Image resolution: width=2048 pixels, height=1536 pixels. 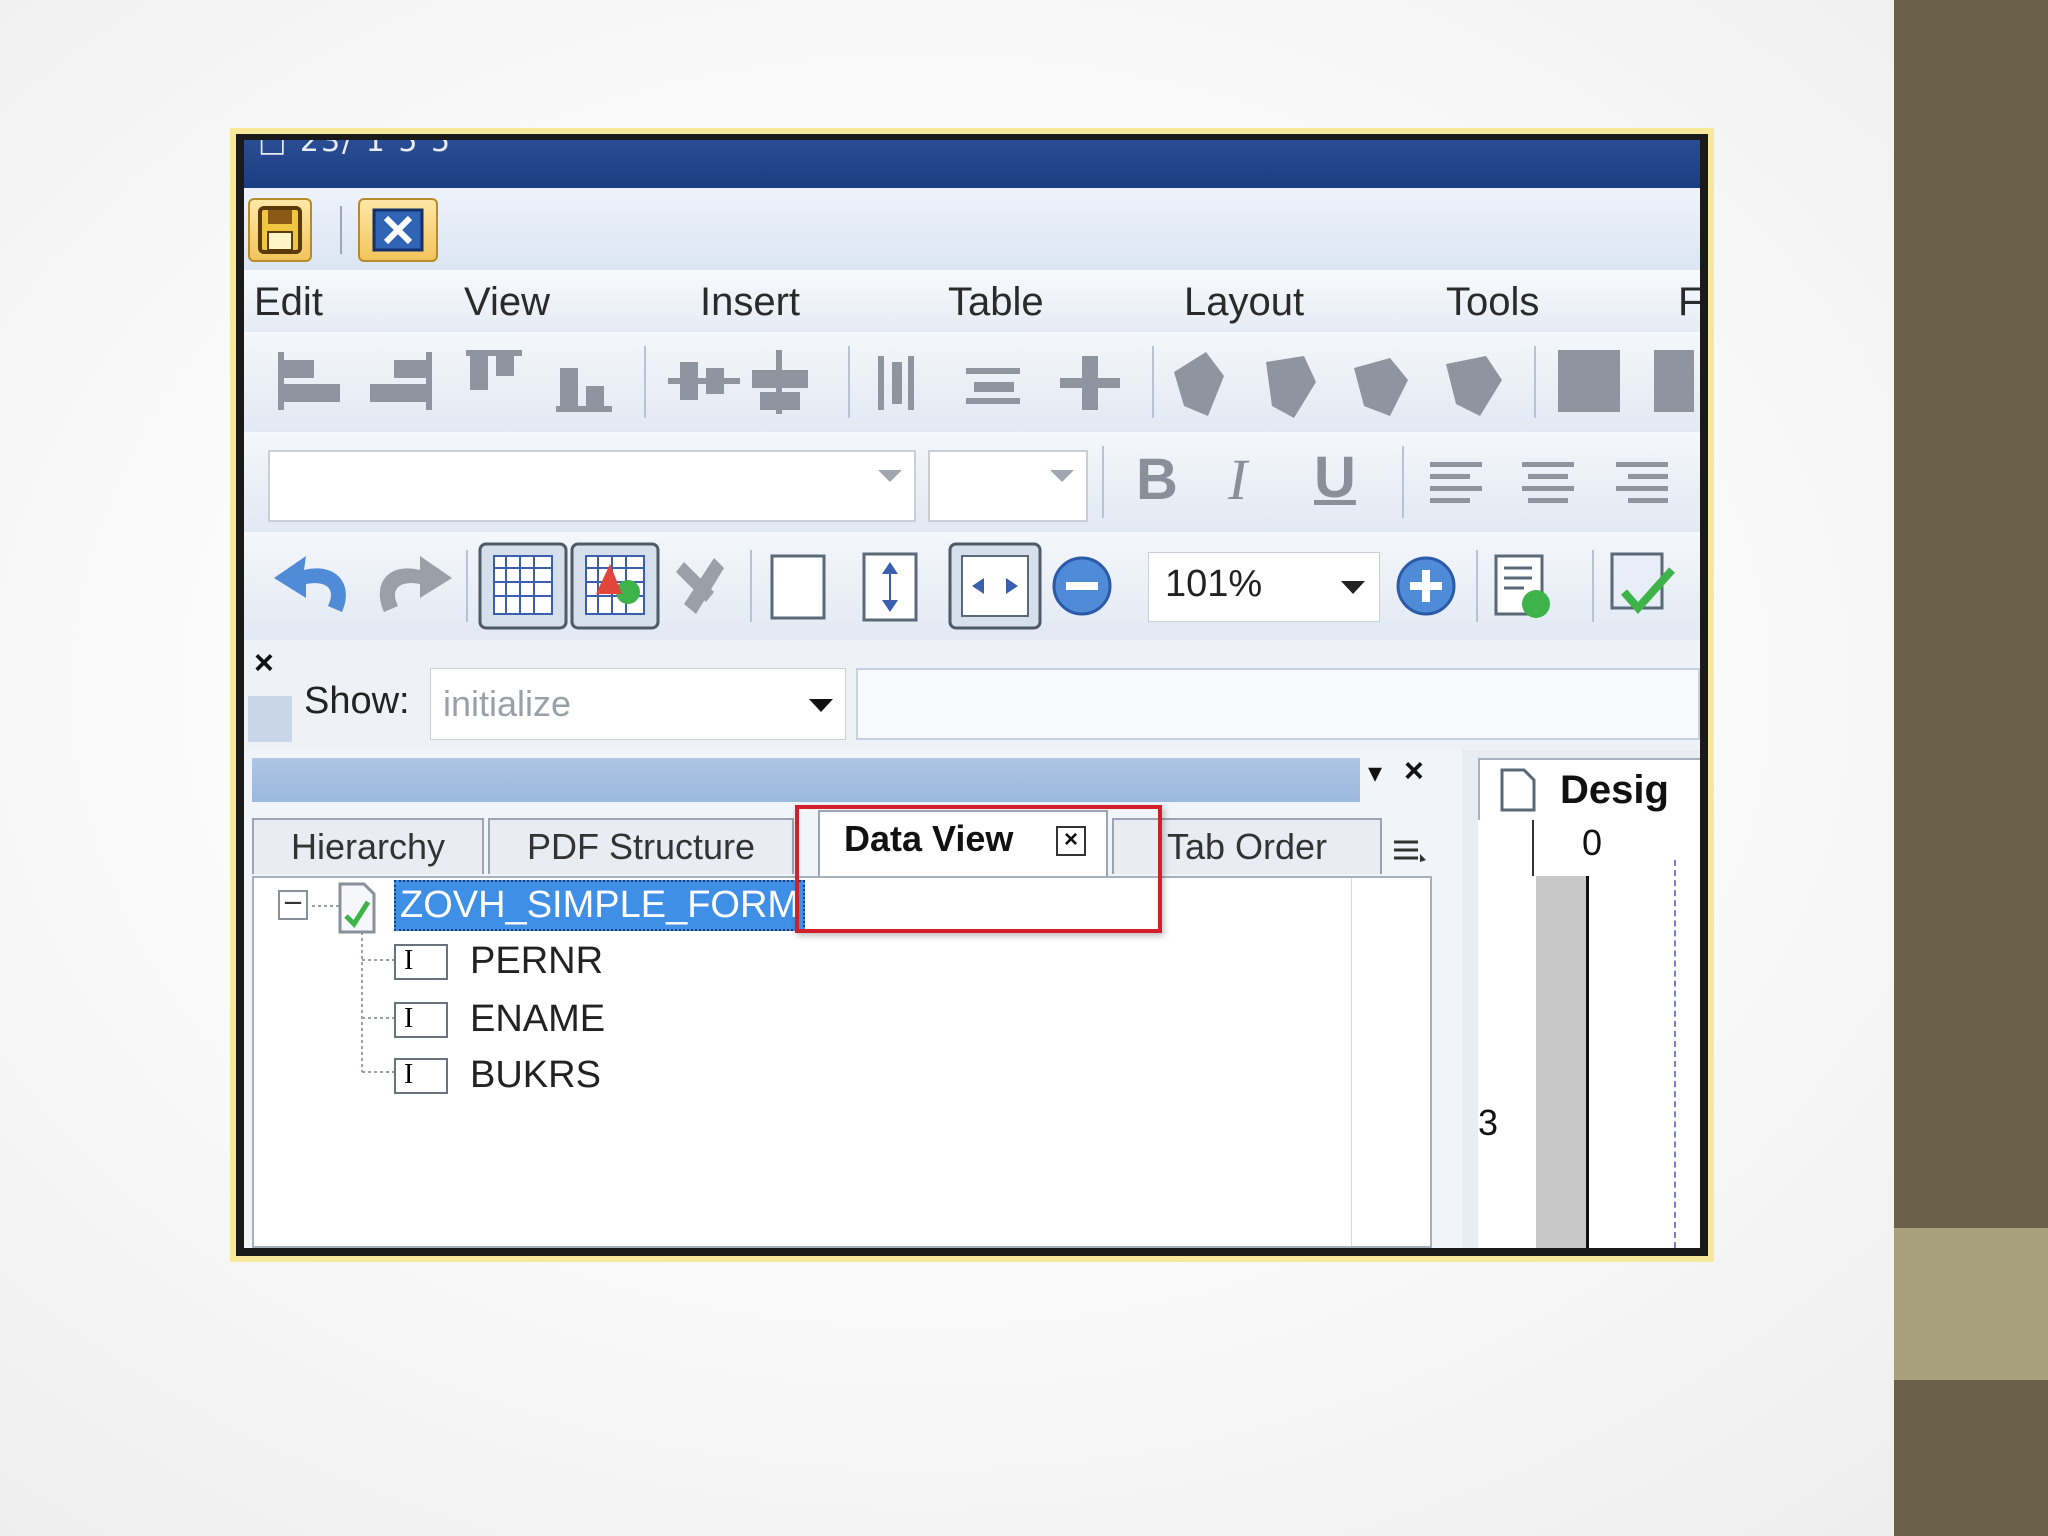 What do you see at coordinates (1381, 387) in the screenshot?
I see `arrow-tool-3-icon` at bounding box center [1381, 387].